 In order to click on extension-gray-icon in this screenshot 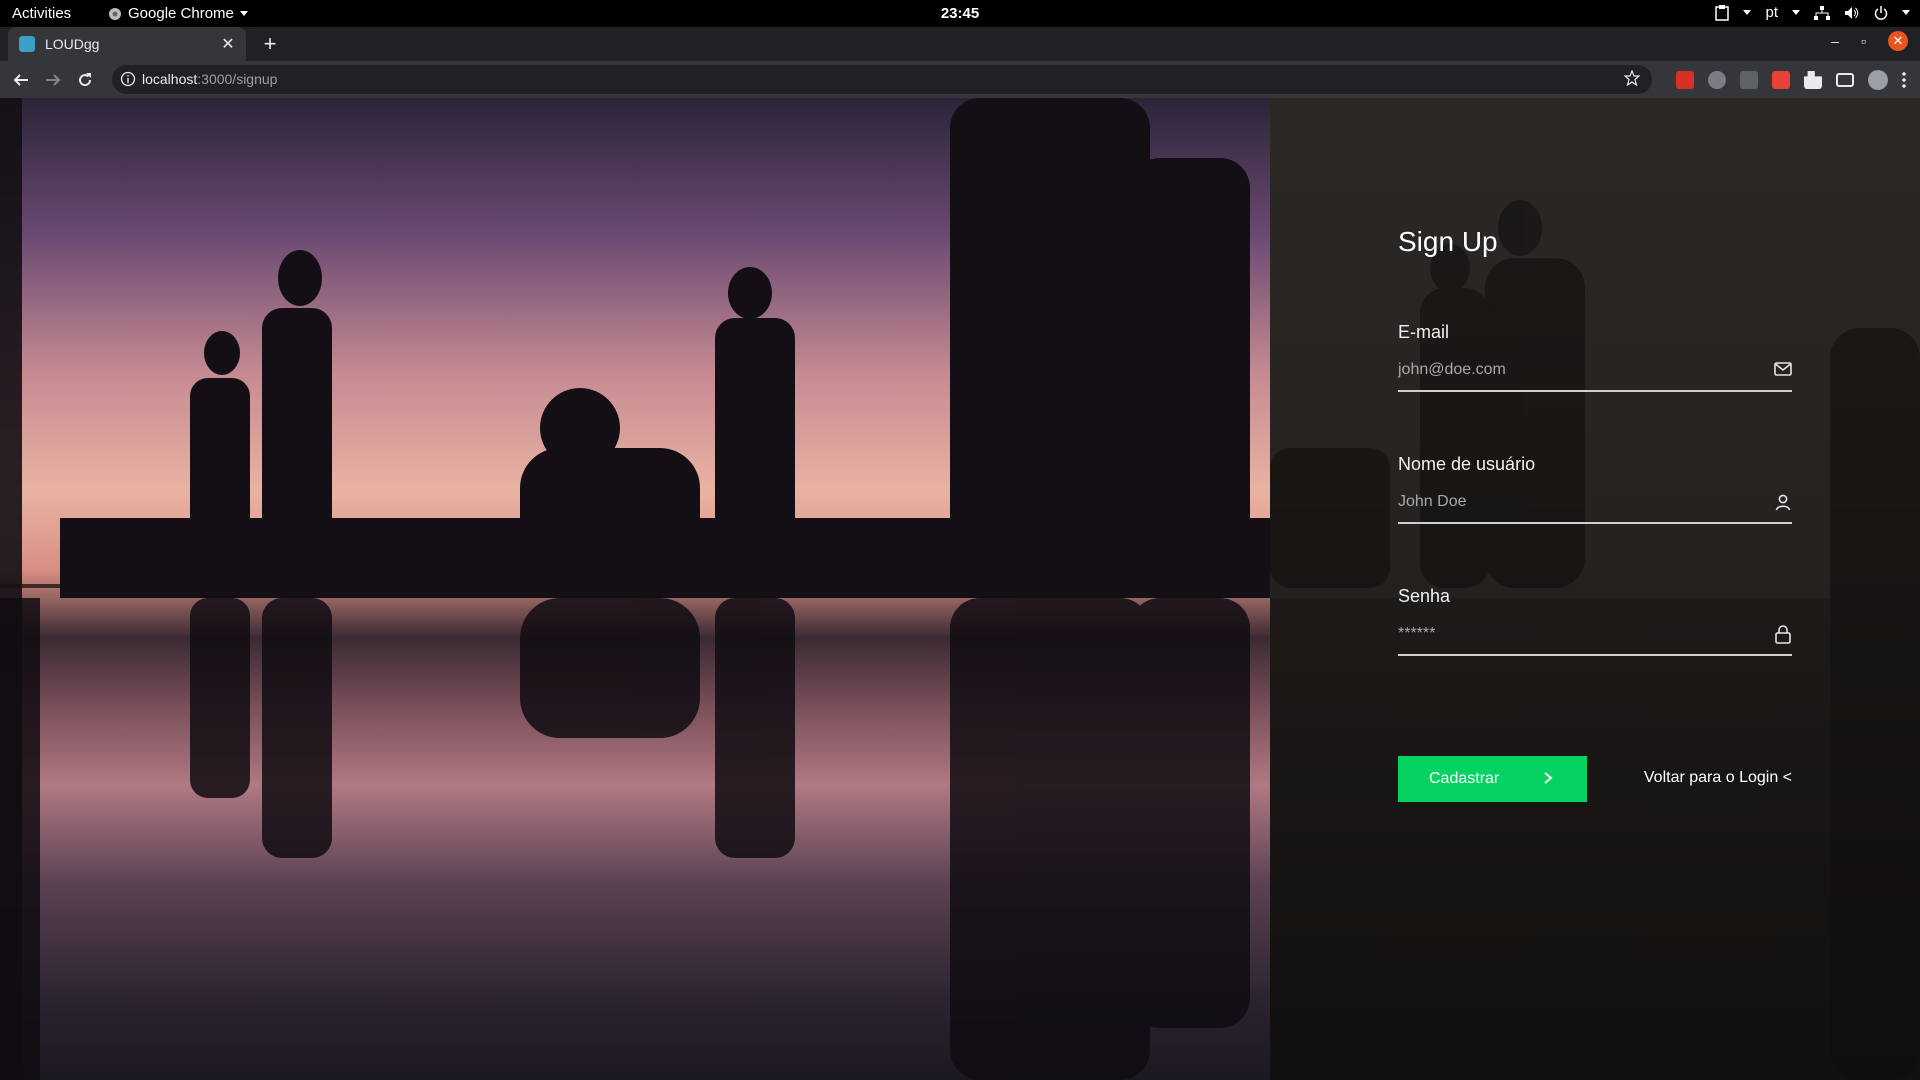, I will do `click(1749, 80)`.